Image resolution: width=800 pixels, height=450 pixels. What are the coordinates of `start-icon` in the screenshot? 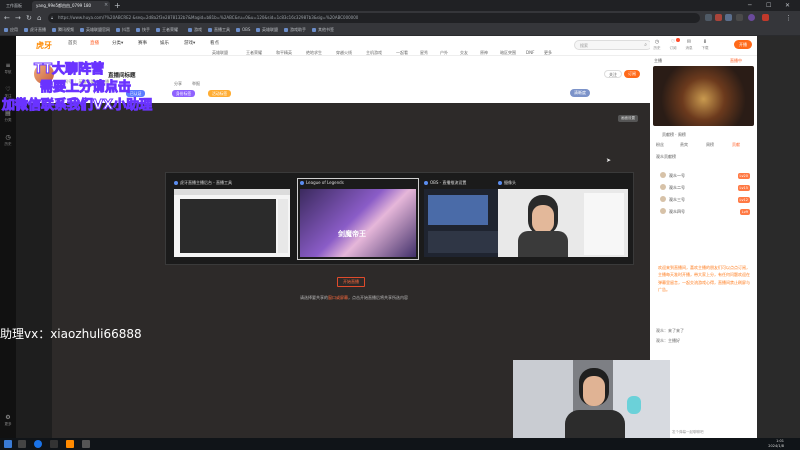 It's located at (8, 444).